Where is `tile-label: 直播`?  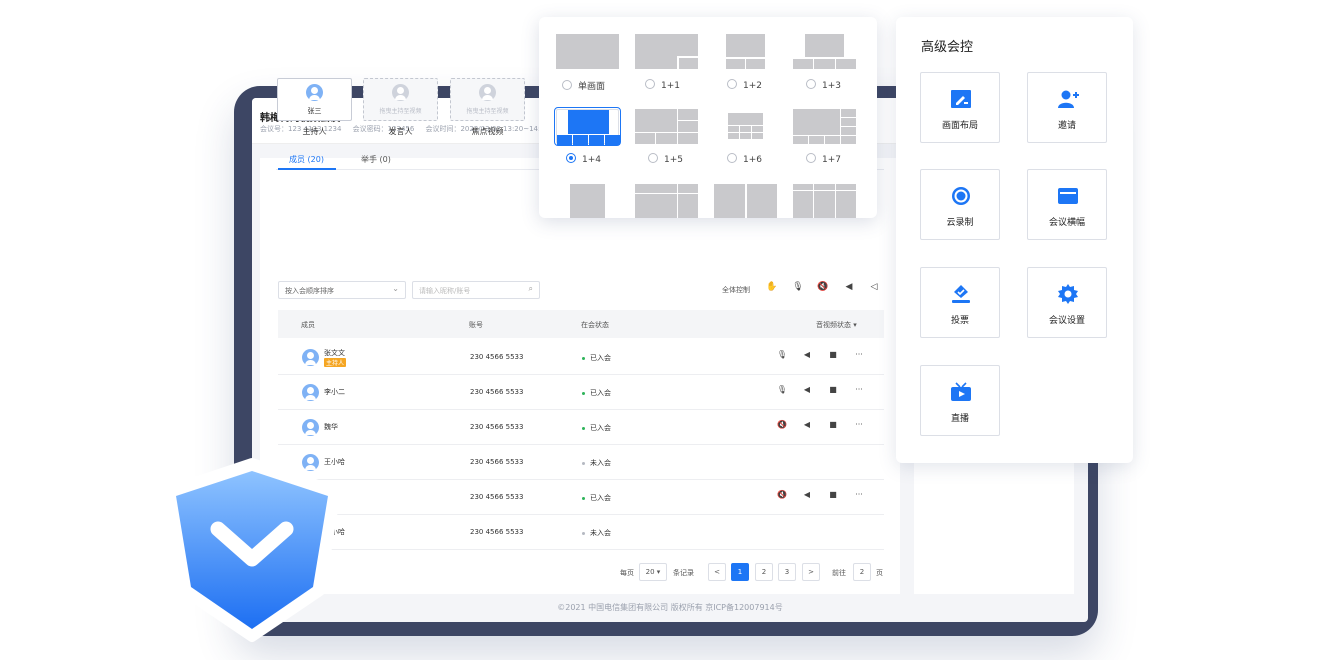 tile-label: 直播 is located at coordinates (959, 419).